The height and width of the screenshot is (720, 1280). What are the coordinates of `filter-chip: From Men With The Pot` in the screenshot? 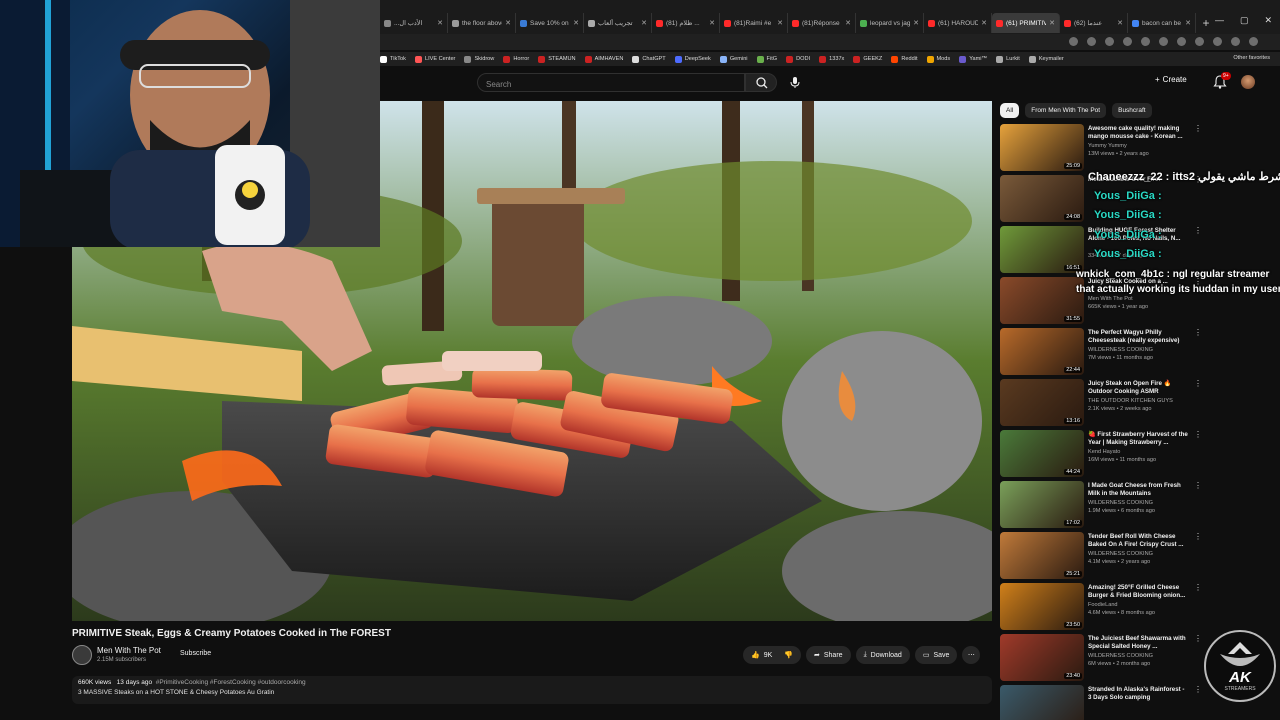 It's located at (1066, 110).